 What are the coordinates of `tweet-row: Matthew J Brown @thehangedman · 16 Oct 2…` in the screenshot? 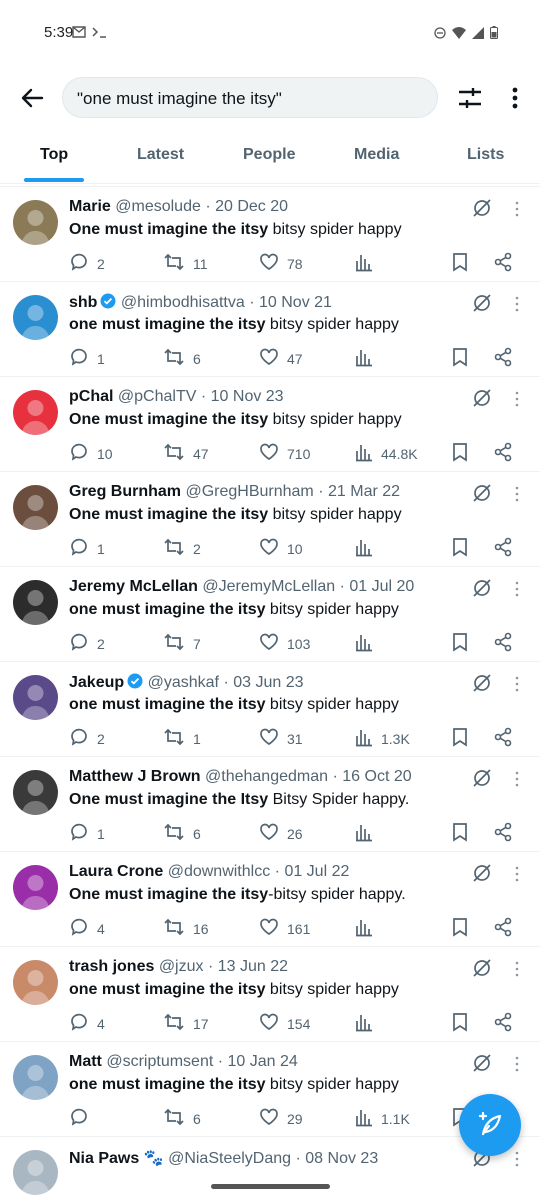 It's located at (270, 803).